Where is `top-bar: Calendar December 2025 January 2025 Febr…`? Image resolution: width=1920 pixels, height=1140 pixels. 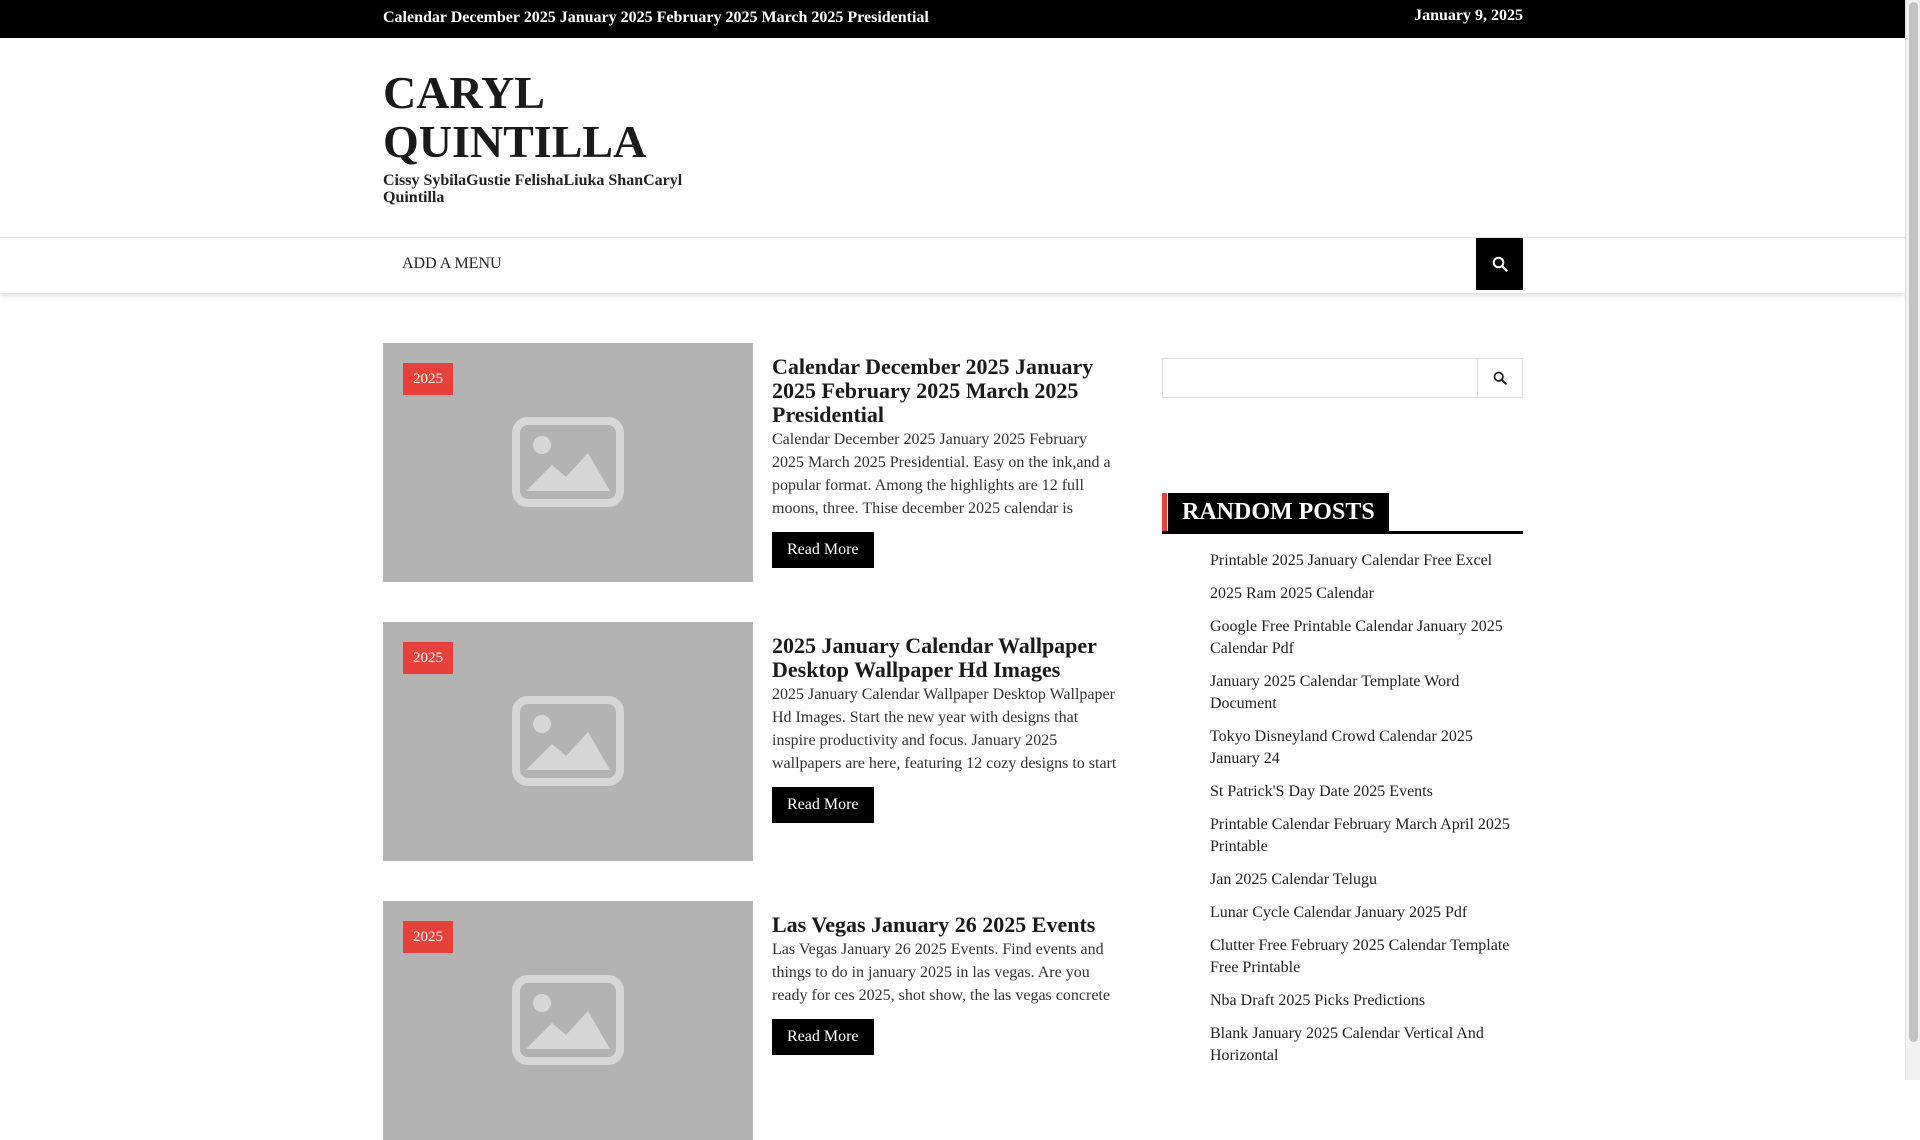 top-bar: Calendar December 2025 January 2025 Febr… is located at coordinates (952, 19).